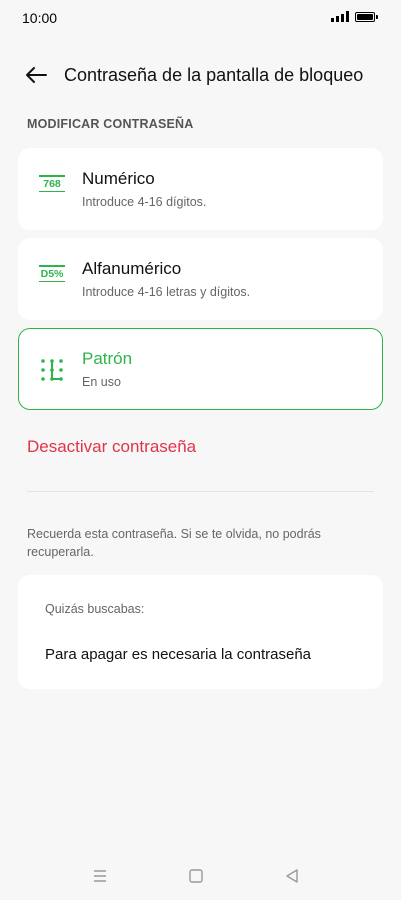 This screenshot has height=900, width=401. What do you see at coordinates (340, 16) in the screenshot?
I see `signal-icon` at bounding box center [340, 16].